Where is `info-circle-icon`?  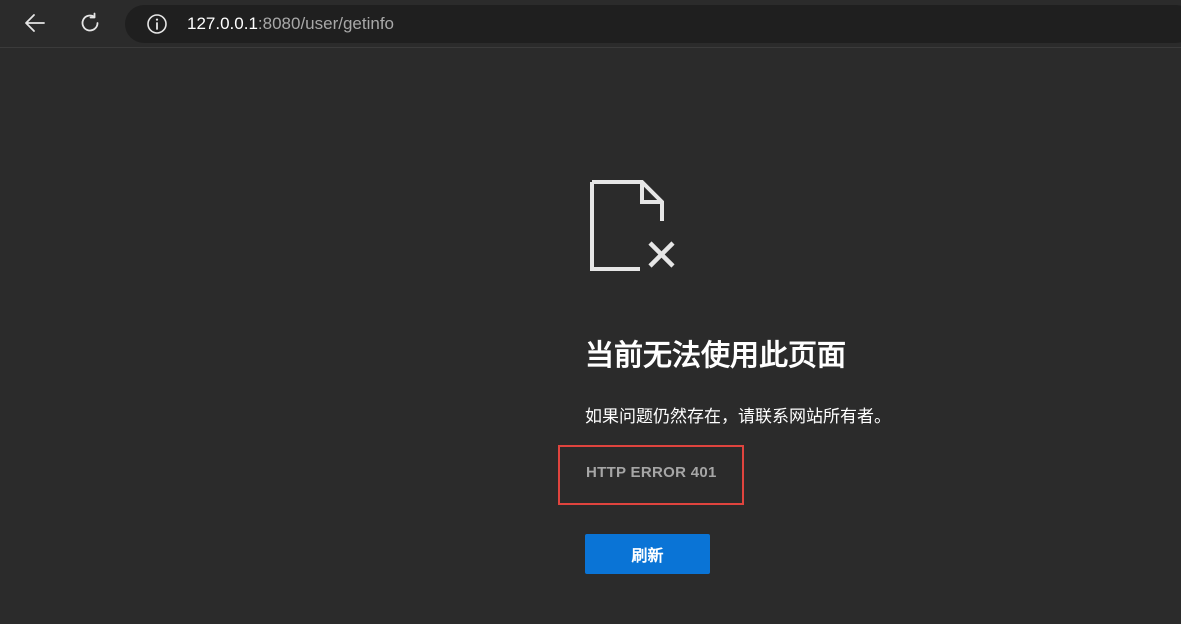 info-circle-icon is located at coordinates (157, 24).